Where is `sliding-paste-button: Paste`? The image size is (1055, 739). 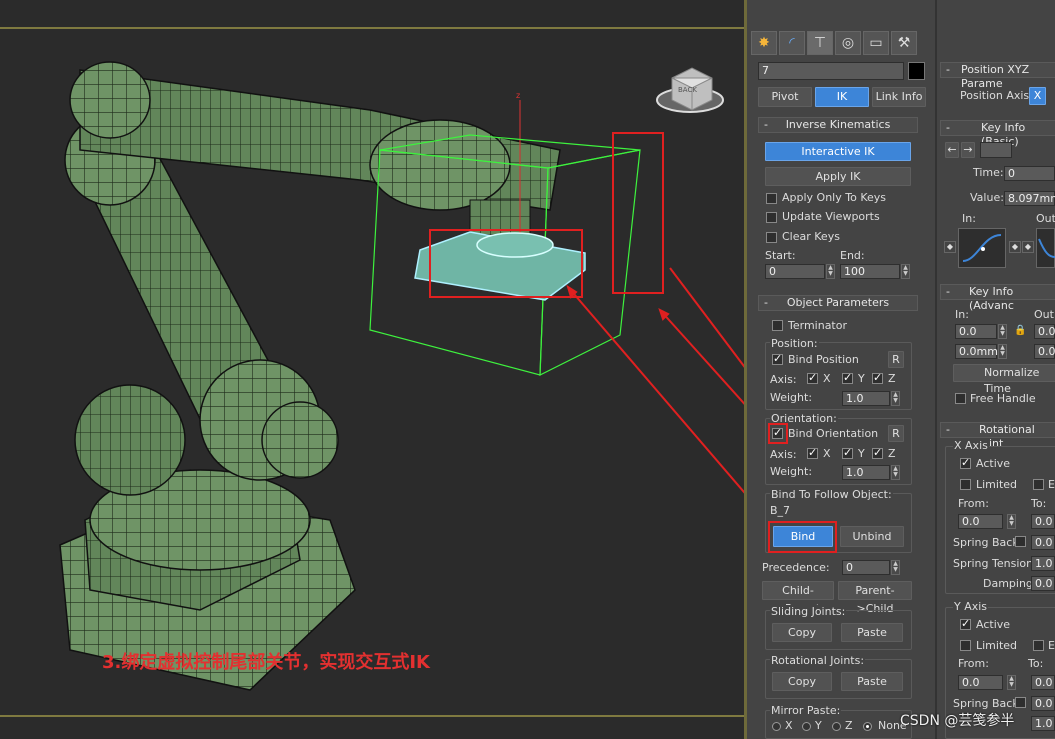
sliding-paste-button: Paste is located at coordinates (872, 632).